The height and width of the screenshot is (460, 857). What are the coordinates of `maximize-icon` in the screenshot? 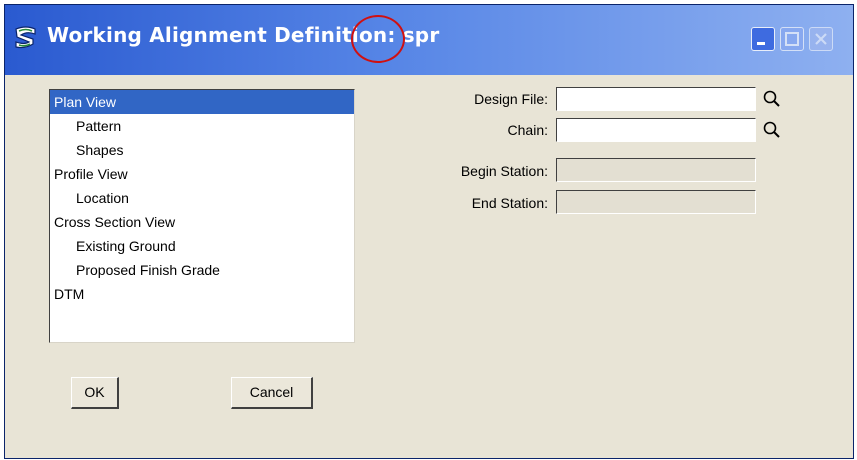 It's located at (792, 39).